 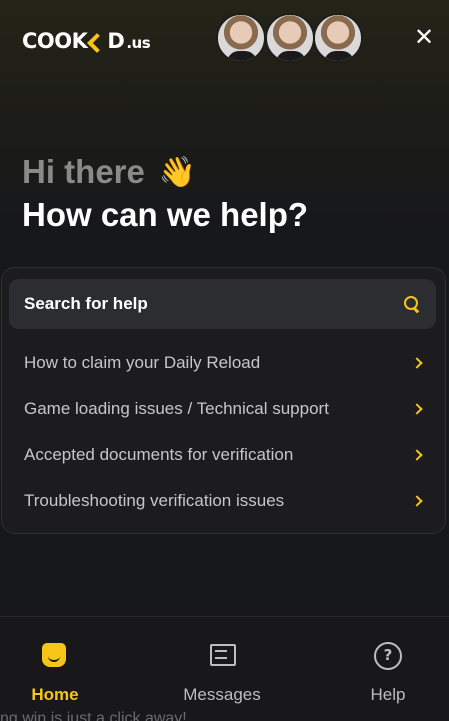 I want to click on list-item: Game loading issues / Technical support, so click(x=223, y=409).